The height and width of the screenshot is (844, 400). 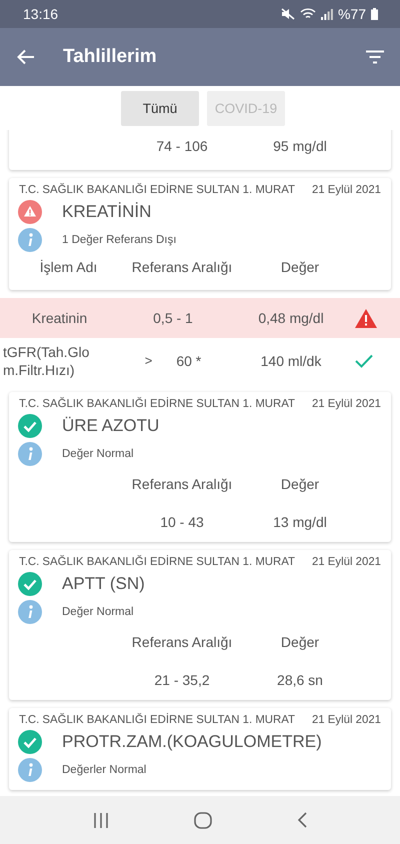 I want to click on recent-apps-button, so click(x=100, y=820).